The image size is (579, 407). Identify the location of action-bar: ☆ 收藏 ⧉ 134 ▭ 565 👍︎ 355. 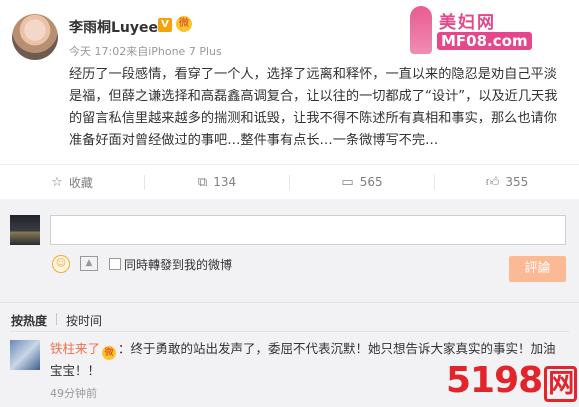
(289, 182).